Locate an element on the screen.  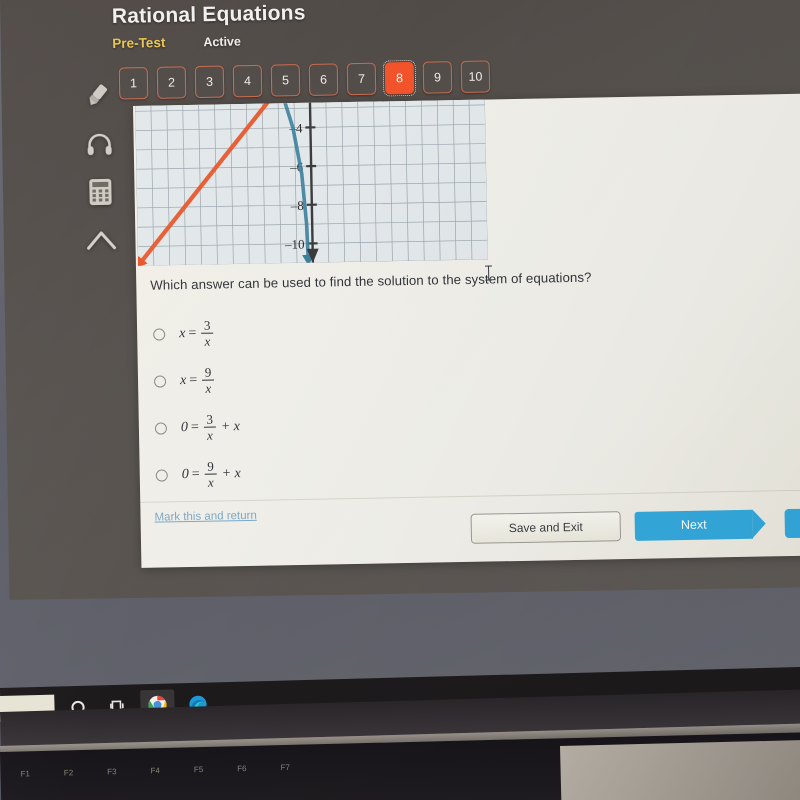
answer-option-a: x = 3 x is located at coordinates (368, 330).